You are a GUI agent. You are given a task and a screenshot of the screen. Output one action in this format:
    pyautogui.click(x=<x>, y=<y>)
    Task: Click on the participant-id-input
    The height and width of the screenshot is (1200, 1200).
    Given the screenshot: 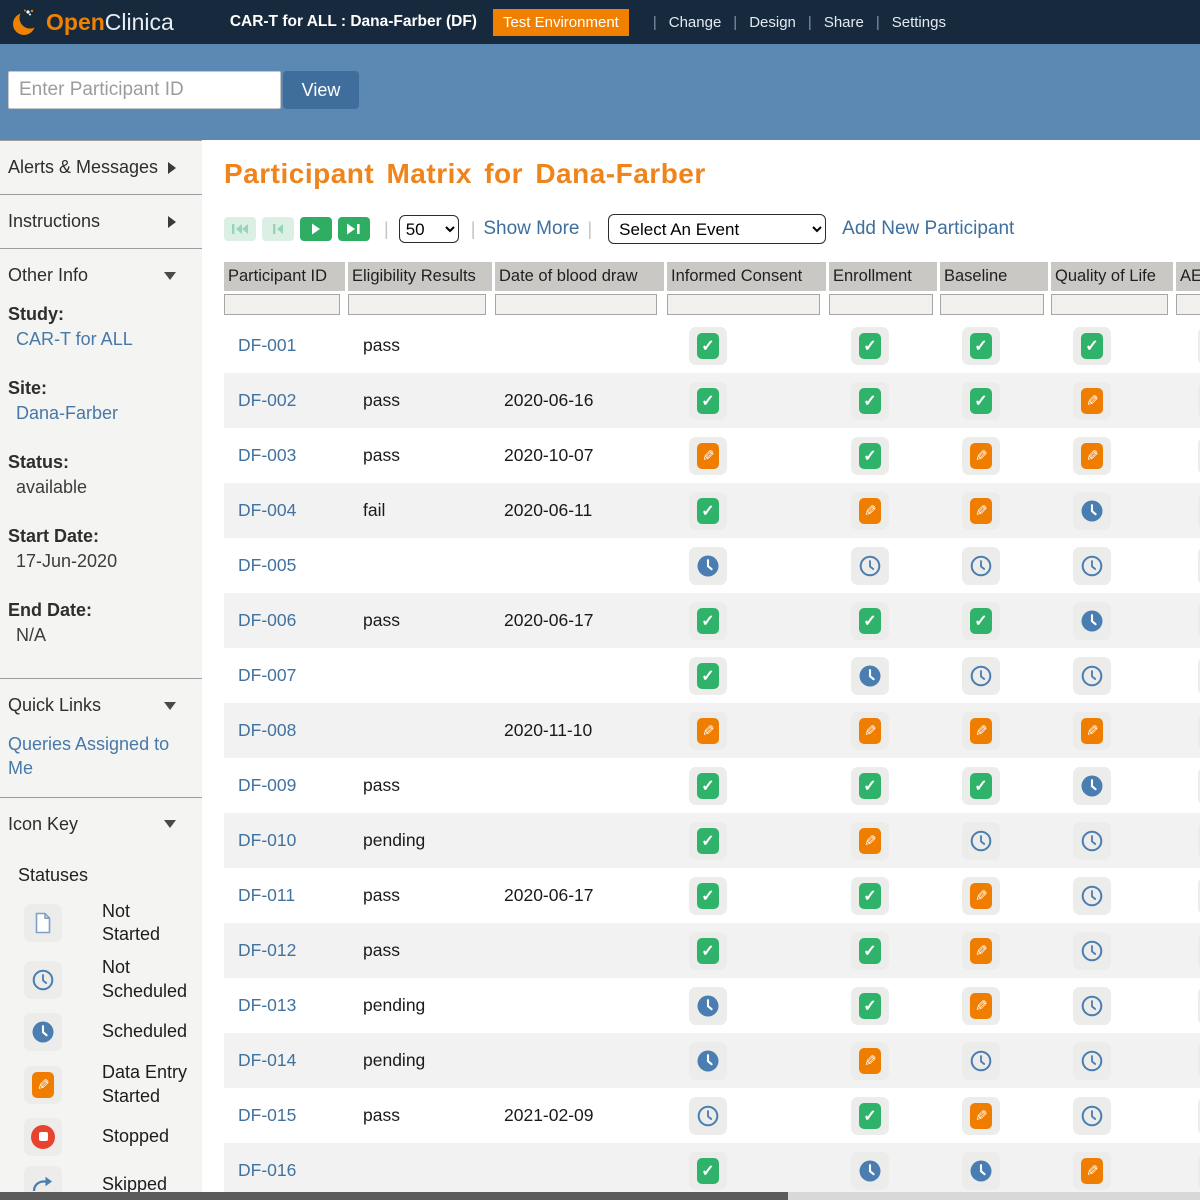 What is the action you would take?
    pyautogui.click(x=144, y=90)
    